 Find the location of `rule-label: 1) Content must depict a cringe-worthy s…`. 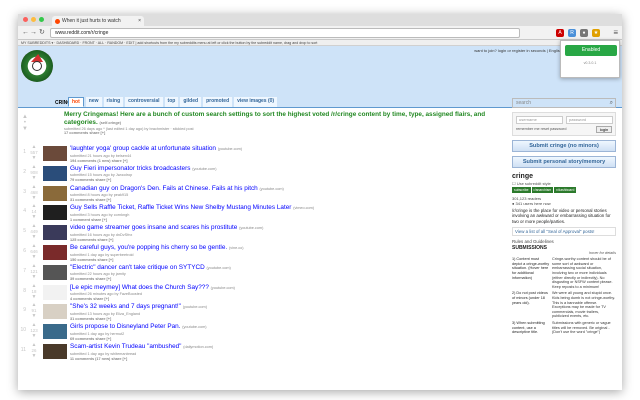

rule-label: 1) Content must depict a cringe-worthy s… is located at coordinates (531, 273).